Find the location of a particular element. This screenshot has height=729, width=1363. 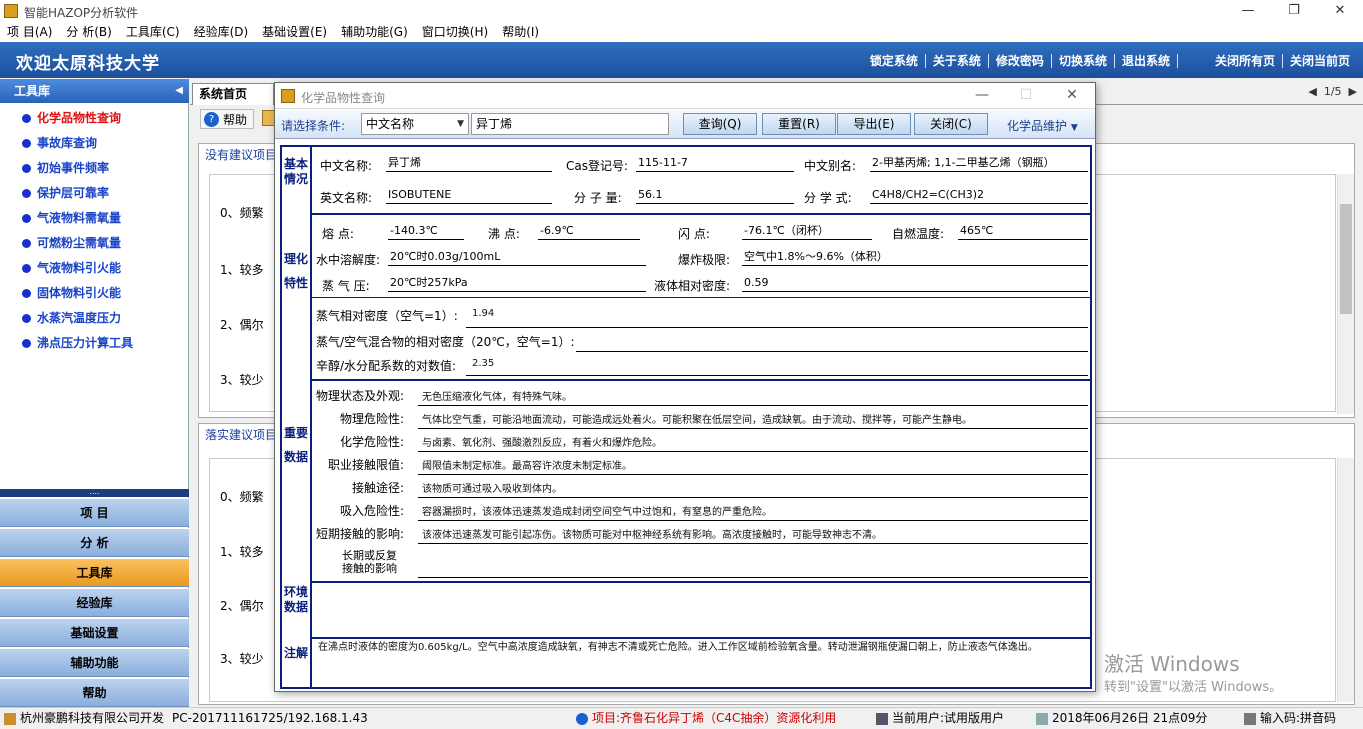

menu-analysis: 分 析(B) is located at coordinates (88, 32).